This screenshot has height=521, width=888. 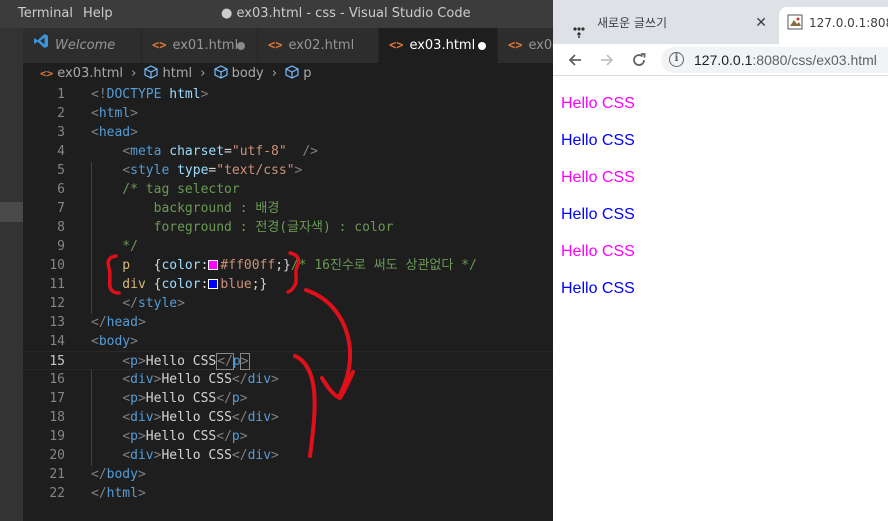 I want to click on code-line: 3 <head>, so click(x=288, y=132).